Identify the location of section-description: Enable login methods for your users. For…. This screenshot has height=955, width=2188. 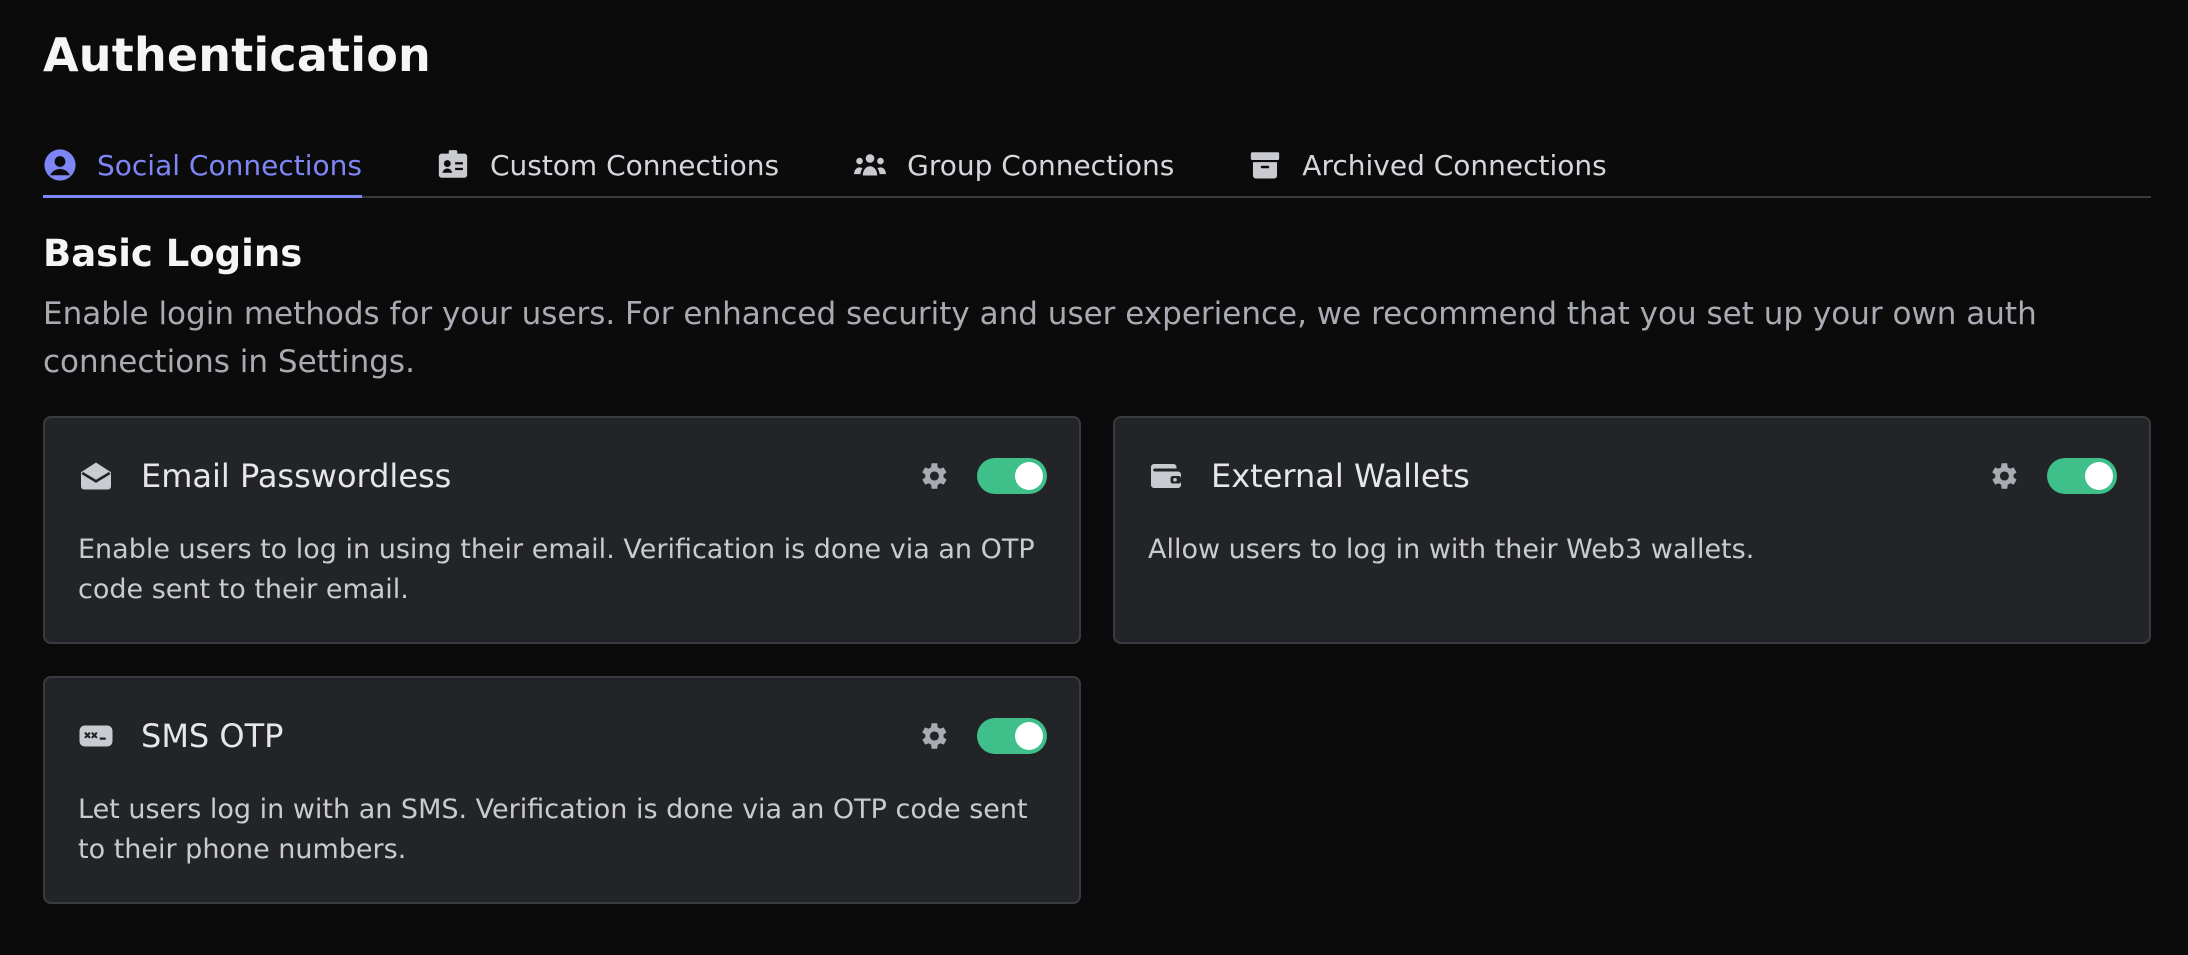
(1040, 338).